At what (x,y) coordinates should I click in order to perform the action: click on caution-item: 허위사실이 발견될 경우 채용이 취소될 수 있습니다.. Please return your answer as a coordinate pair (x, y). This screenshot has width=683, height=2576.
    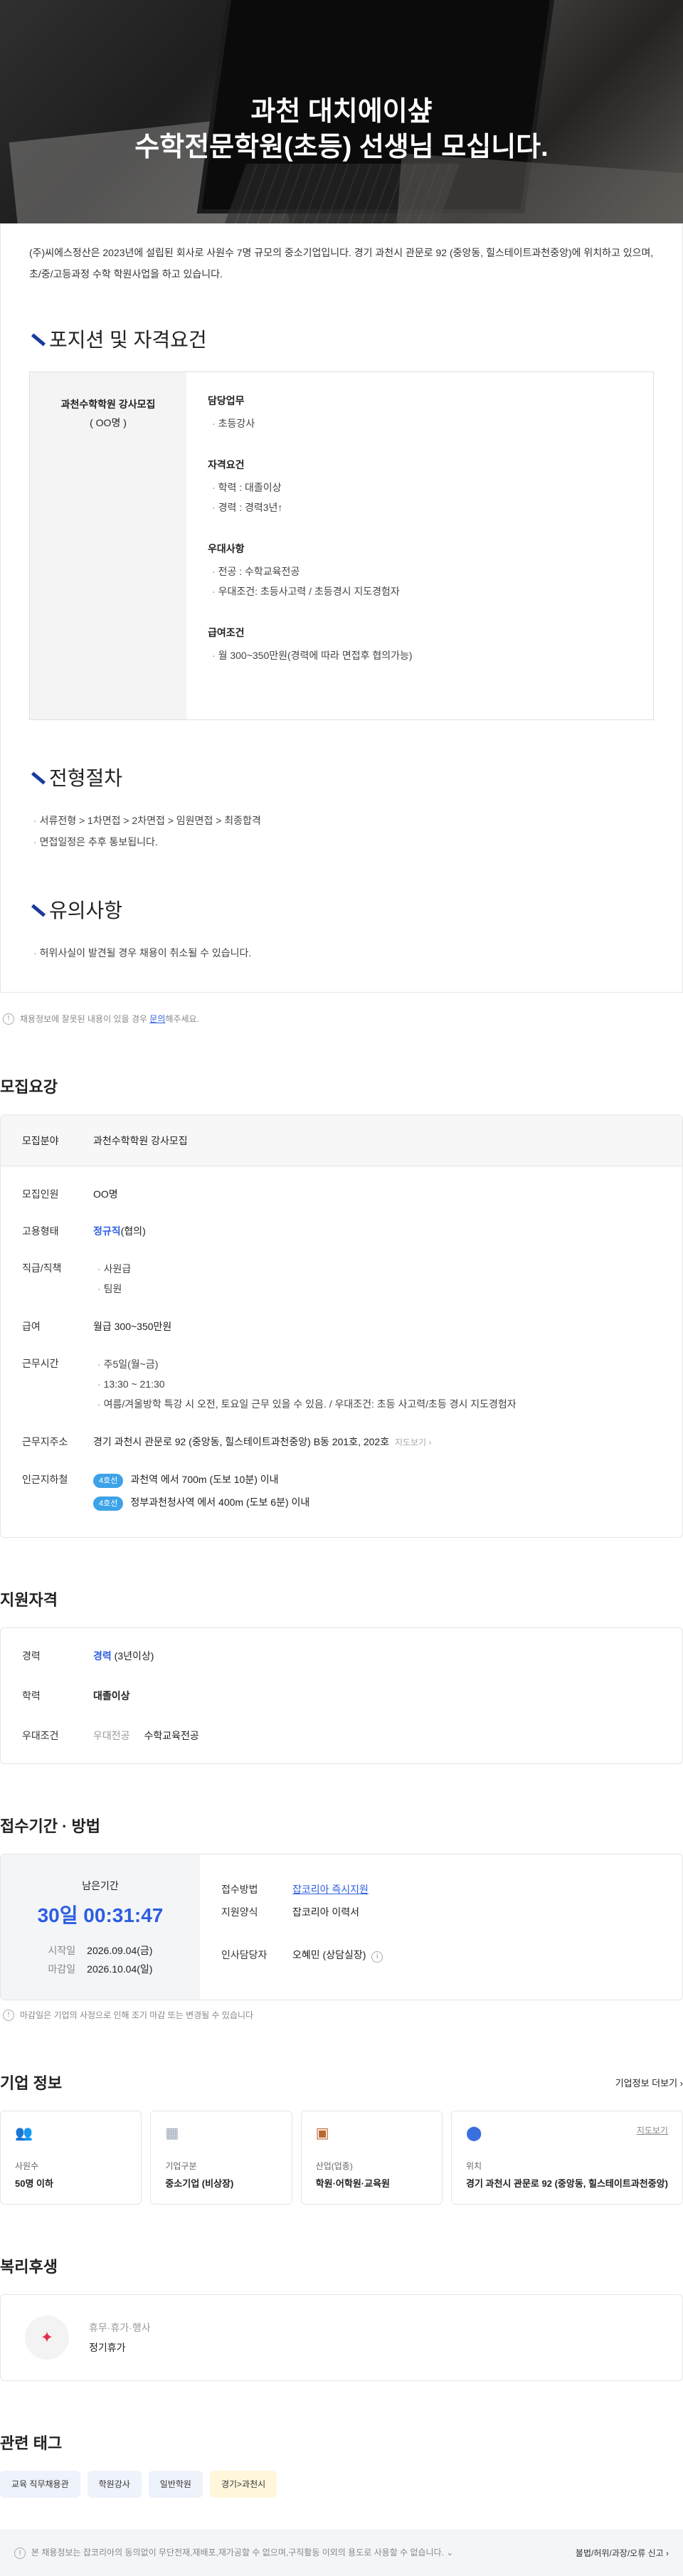
    Looking at the image, I should click on (341, 953).